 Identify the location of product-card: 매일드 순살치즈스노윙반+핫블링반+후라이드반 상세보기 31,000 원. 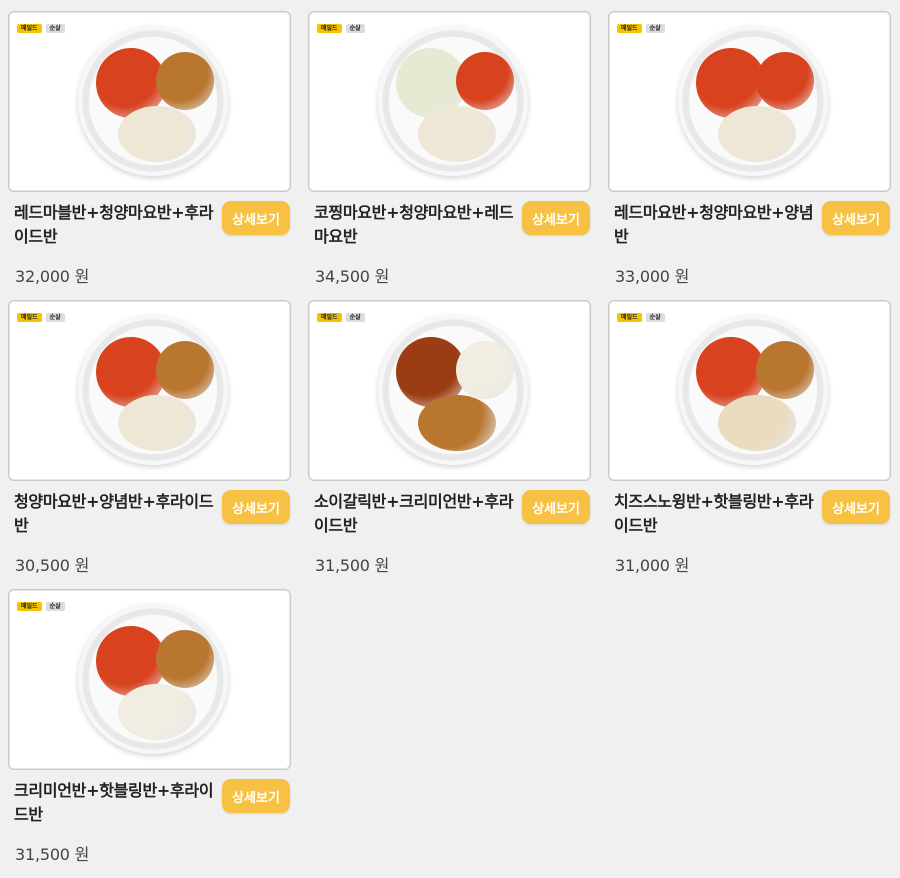
(749, 444).